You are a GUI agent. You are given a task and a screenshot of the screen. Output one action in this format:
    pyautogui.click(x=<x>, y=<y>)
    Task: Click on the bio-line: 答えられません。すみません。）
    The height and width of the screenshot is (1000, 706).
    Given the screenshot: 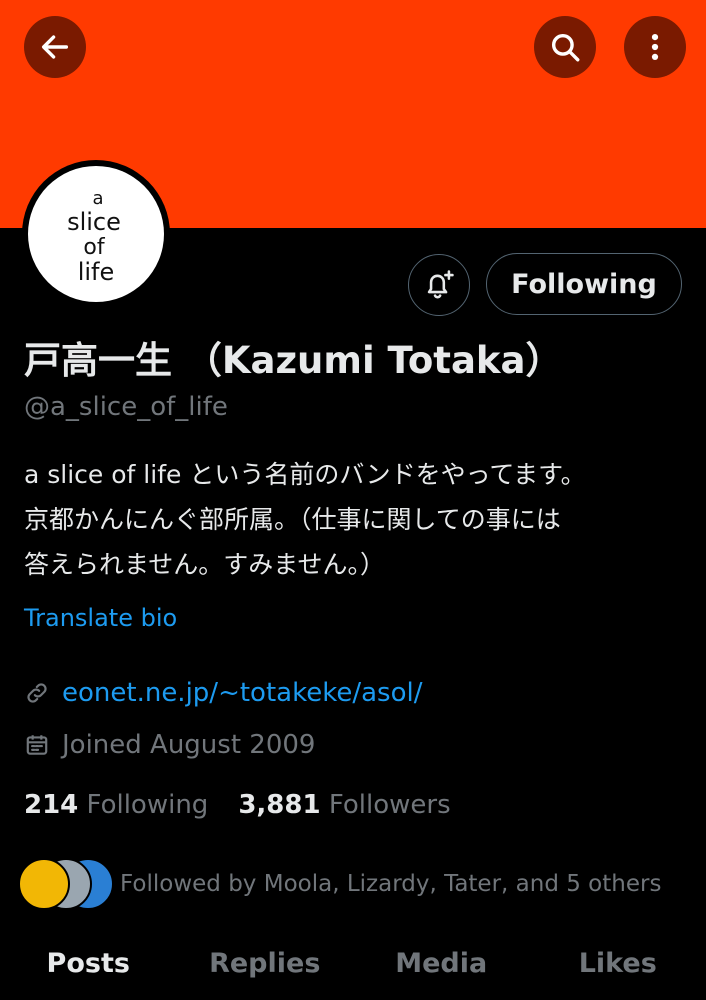 What is the action you would take?
    pyautogui.click(x=205, y=564)
    